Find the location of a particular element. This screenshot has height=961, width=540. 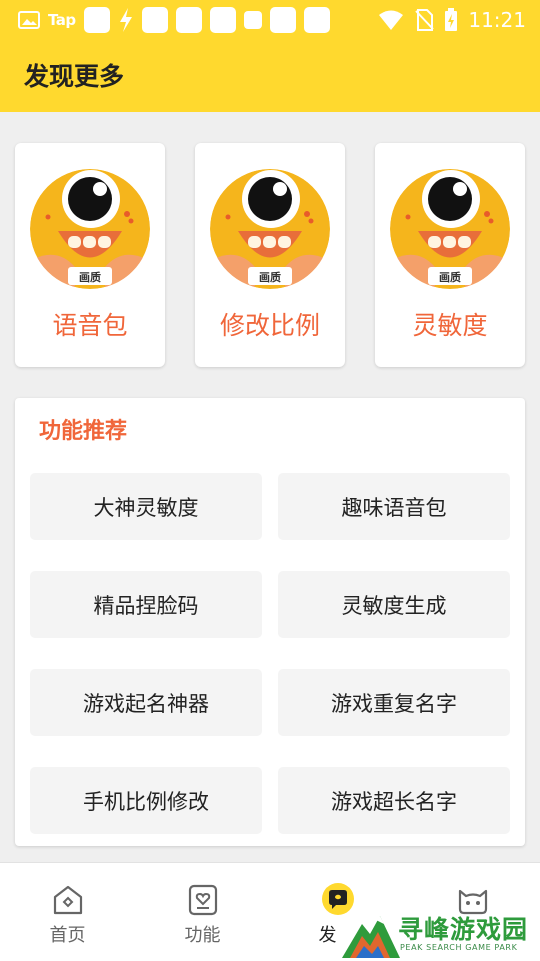

card-label: 灵敏度 is located at coordinates (450, 325).